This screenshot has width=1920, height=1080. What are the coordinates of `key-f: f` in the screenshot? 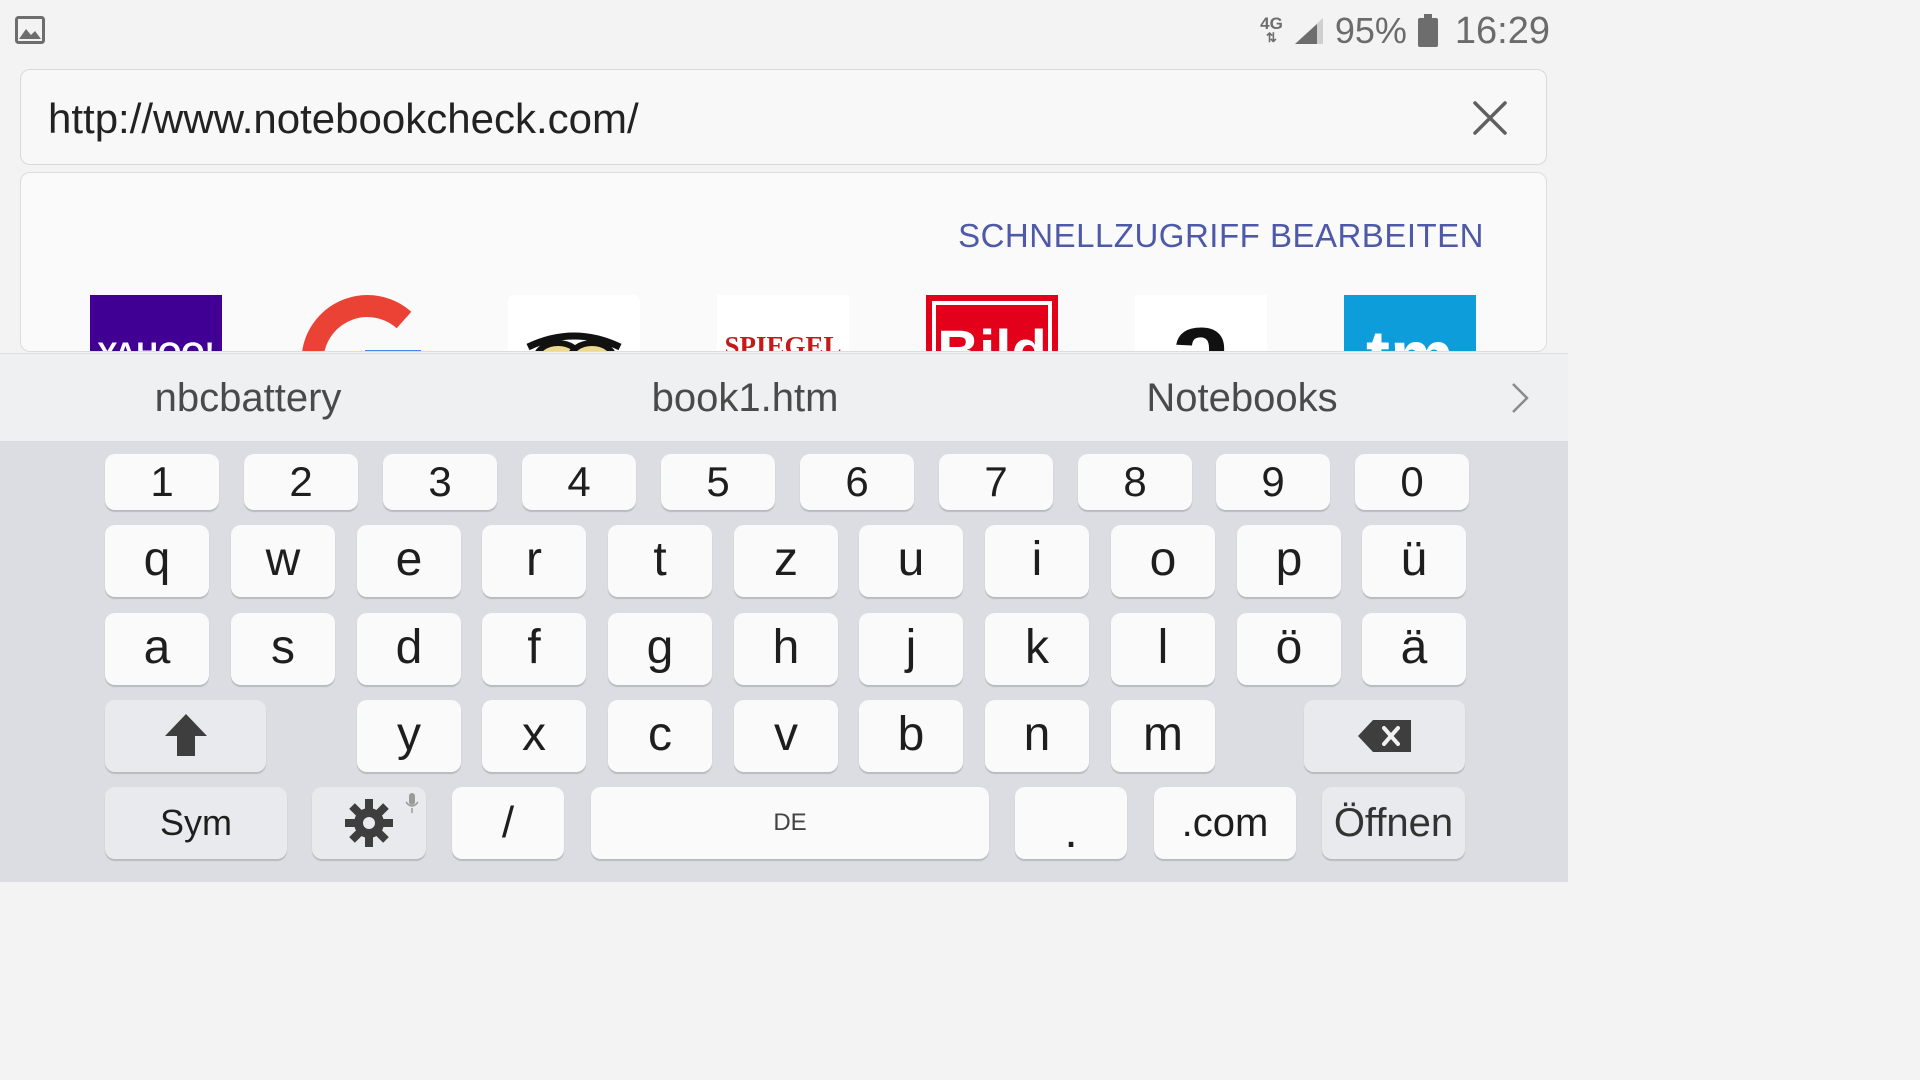 It's located at (534, 649).